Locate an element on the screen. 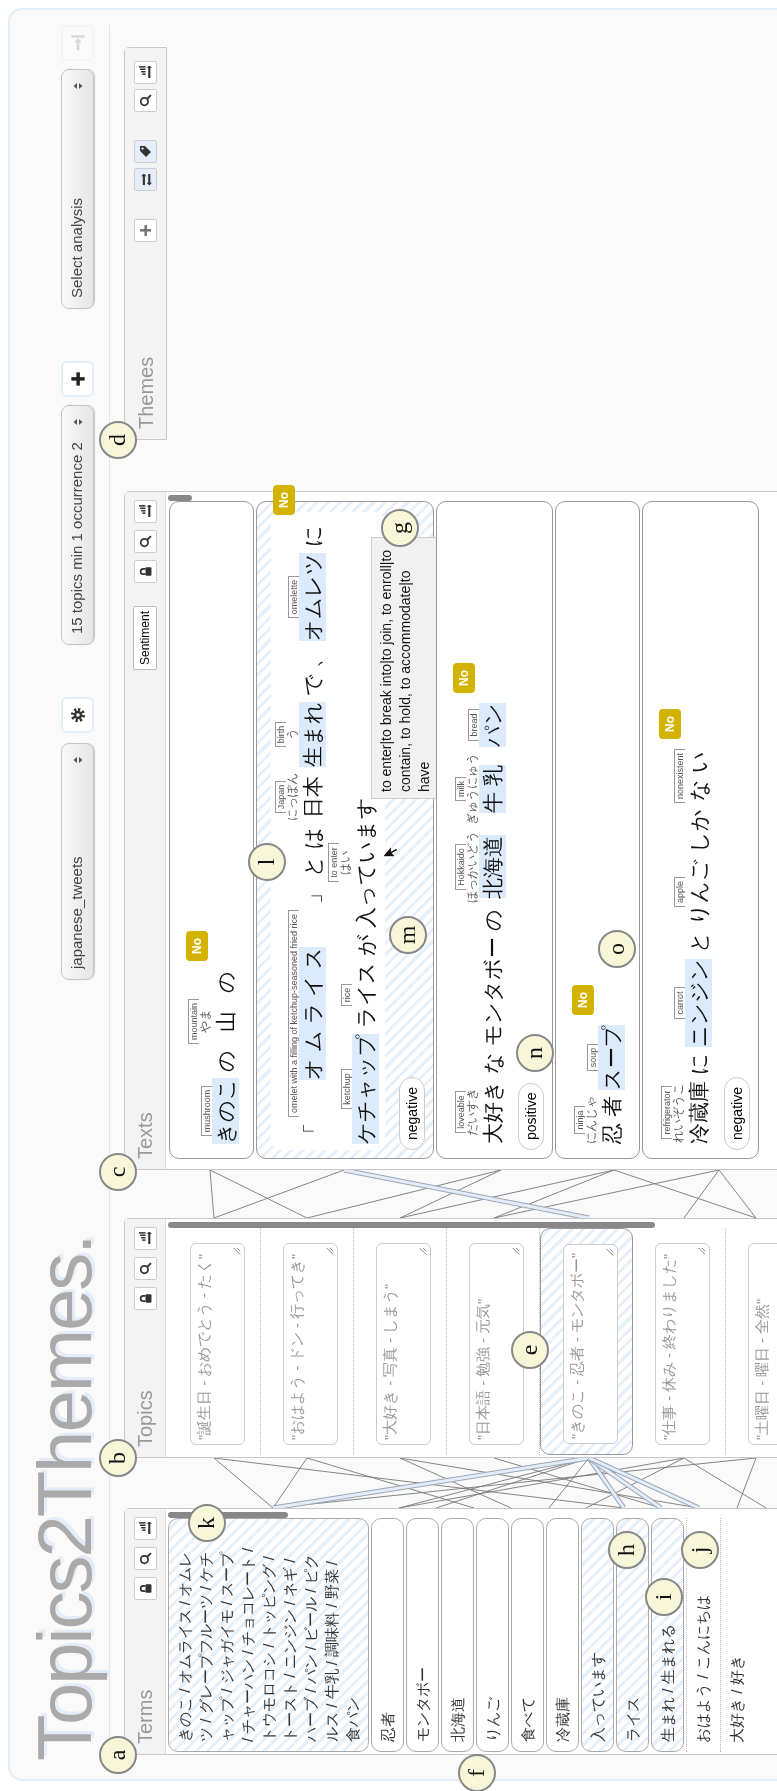 This screenshot has height=1791, width=777. settings-button is located at coordinates (77, 715).